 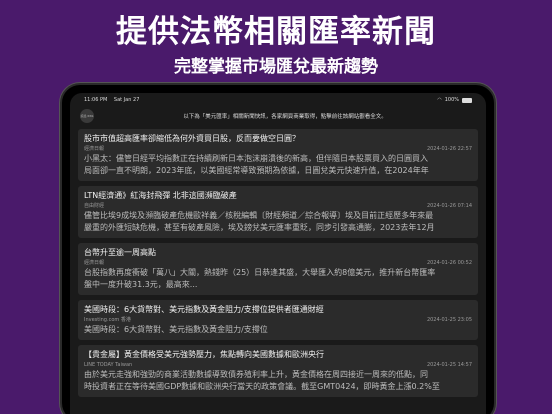 I want to click on status-left: 11:06 PM Sat Jan 27, so click(x=114, y=100).